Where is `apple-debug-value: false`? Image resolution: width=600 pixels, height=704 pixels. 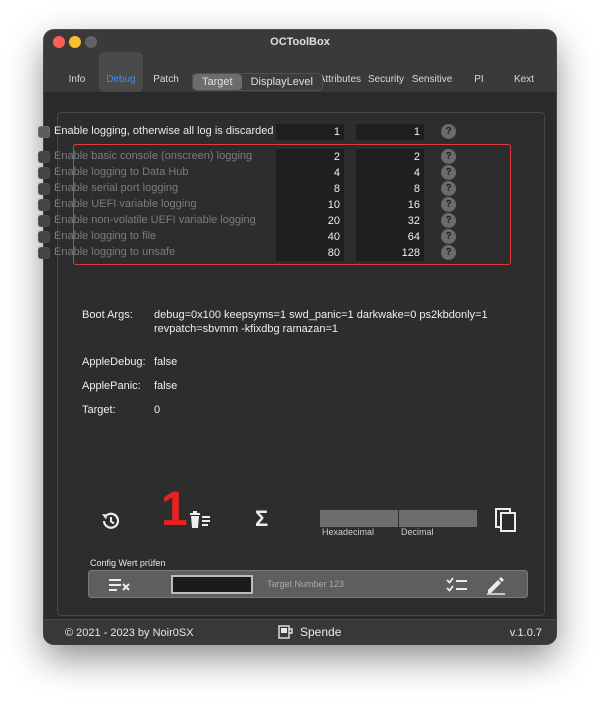 apple-debug-value: false is located at coordinates (166, 362).